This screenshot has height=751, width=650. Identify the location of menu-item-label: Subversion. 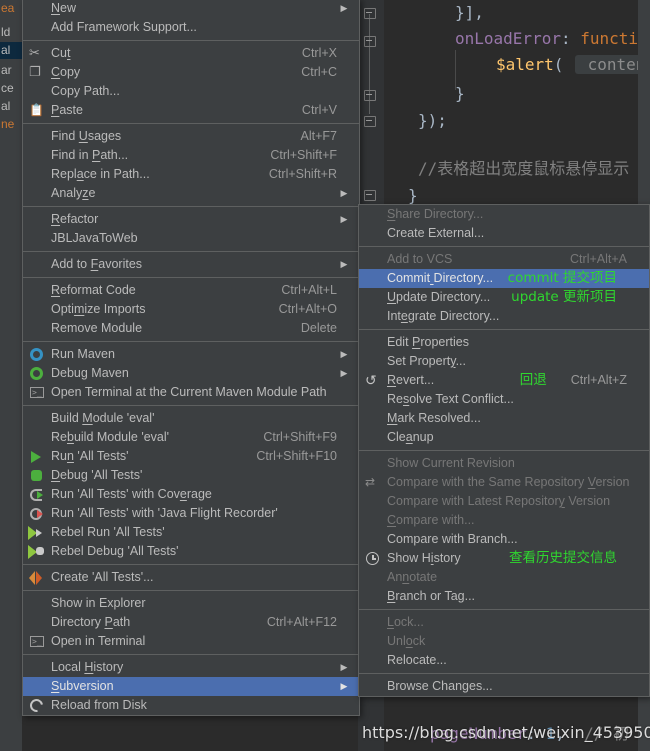
(82, 686).